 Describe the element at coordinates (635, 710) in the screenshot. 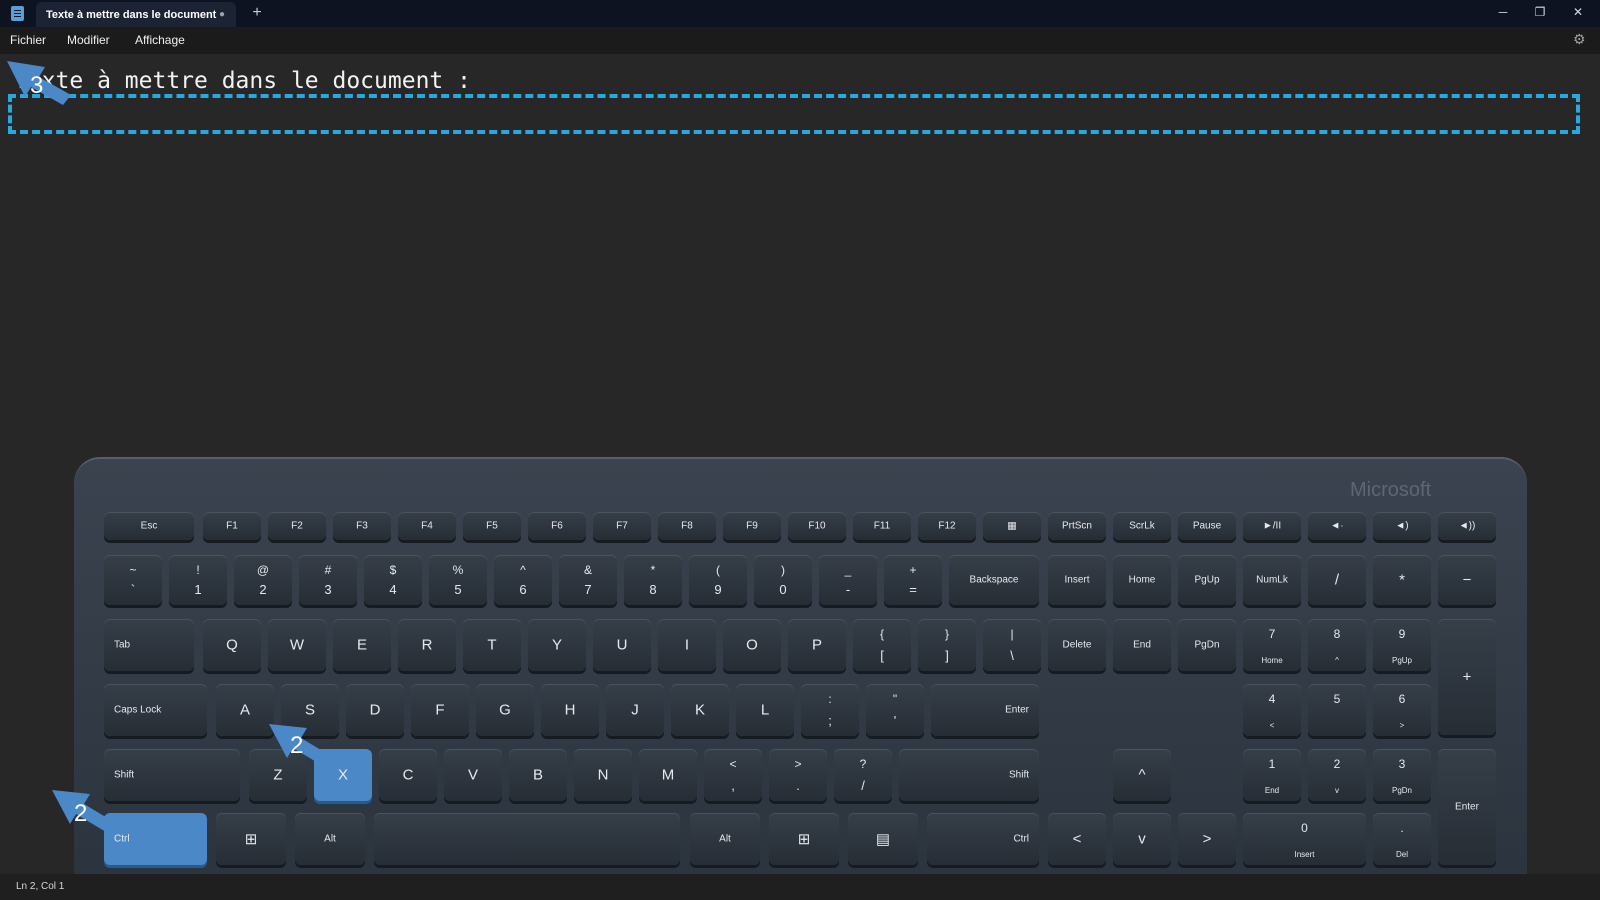

I see `home-row-key-6: J` at that location.